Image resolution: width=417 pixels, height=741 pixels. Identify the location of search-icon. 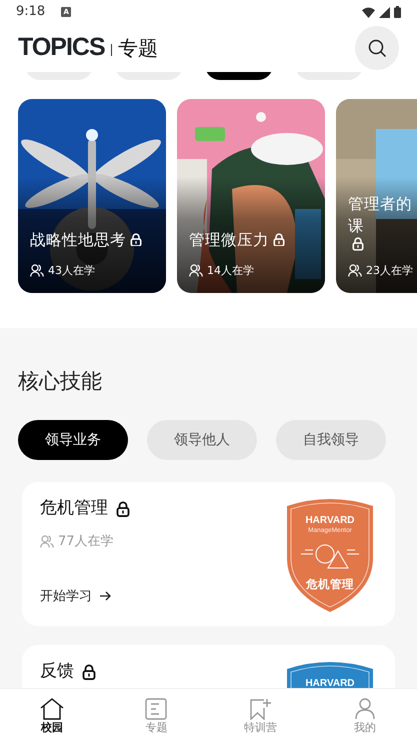
(377, 48).